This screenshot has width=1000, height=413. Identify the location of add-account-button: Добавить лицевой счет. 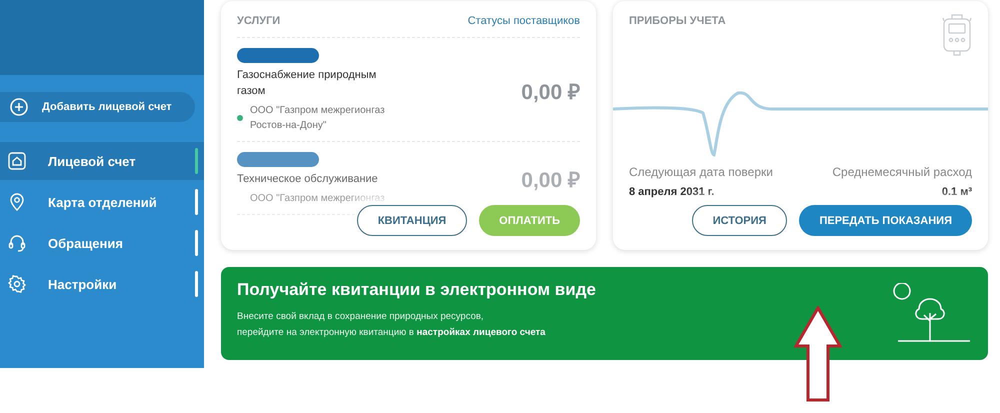
(97, 107).